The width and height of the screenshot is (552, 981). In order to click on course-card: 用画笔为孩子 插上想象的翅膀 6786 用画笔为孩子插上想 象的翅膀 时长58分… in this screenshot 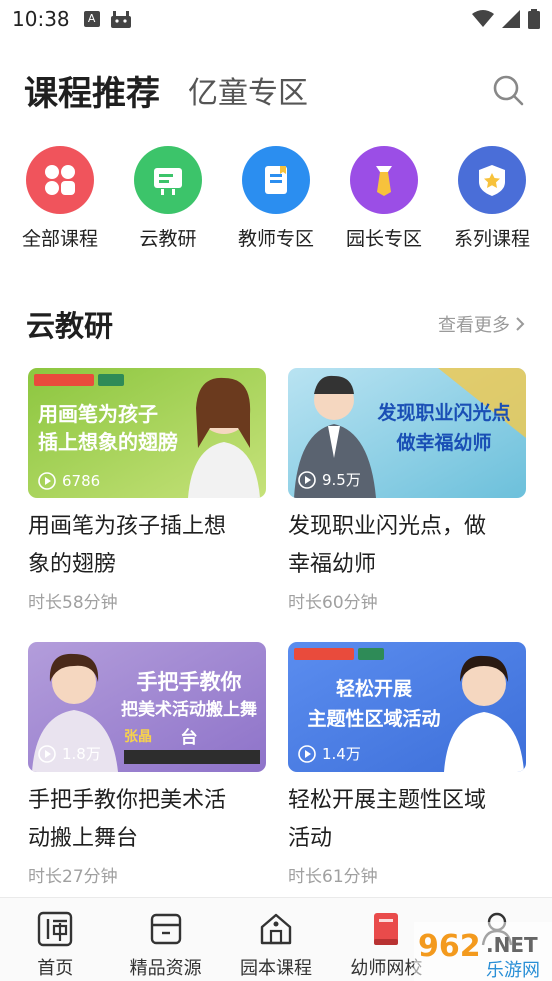, I will do `click(147, 490)`.